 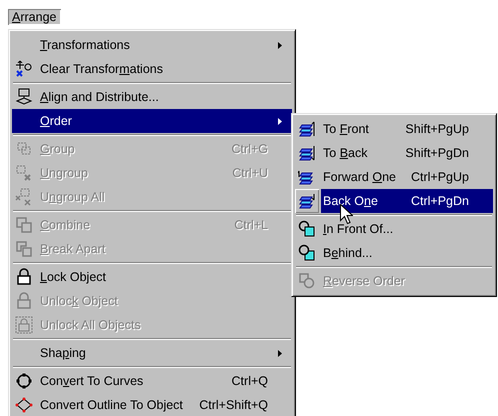 What do you see at coordinates (394, 177) in the screenshot?
I see `menu-item: Forward One Ctrl+PgUp` at bounding box center [394, 177].